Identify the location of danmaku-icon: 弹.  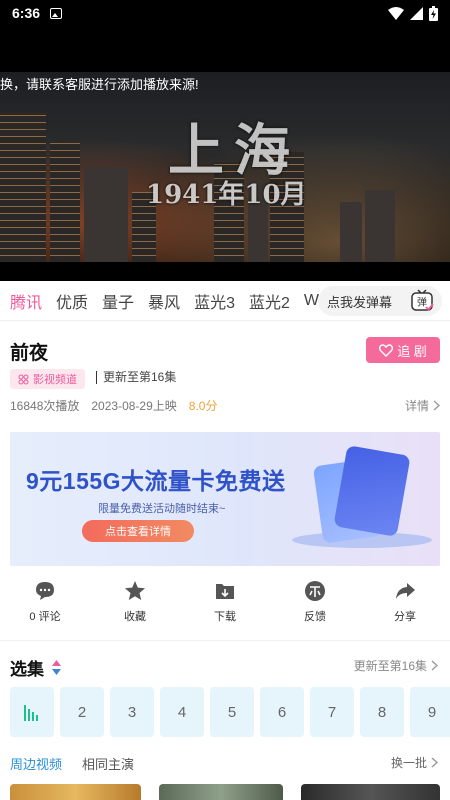
(422, 301).